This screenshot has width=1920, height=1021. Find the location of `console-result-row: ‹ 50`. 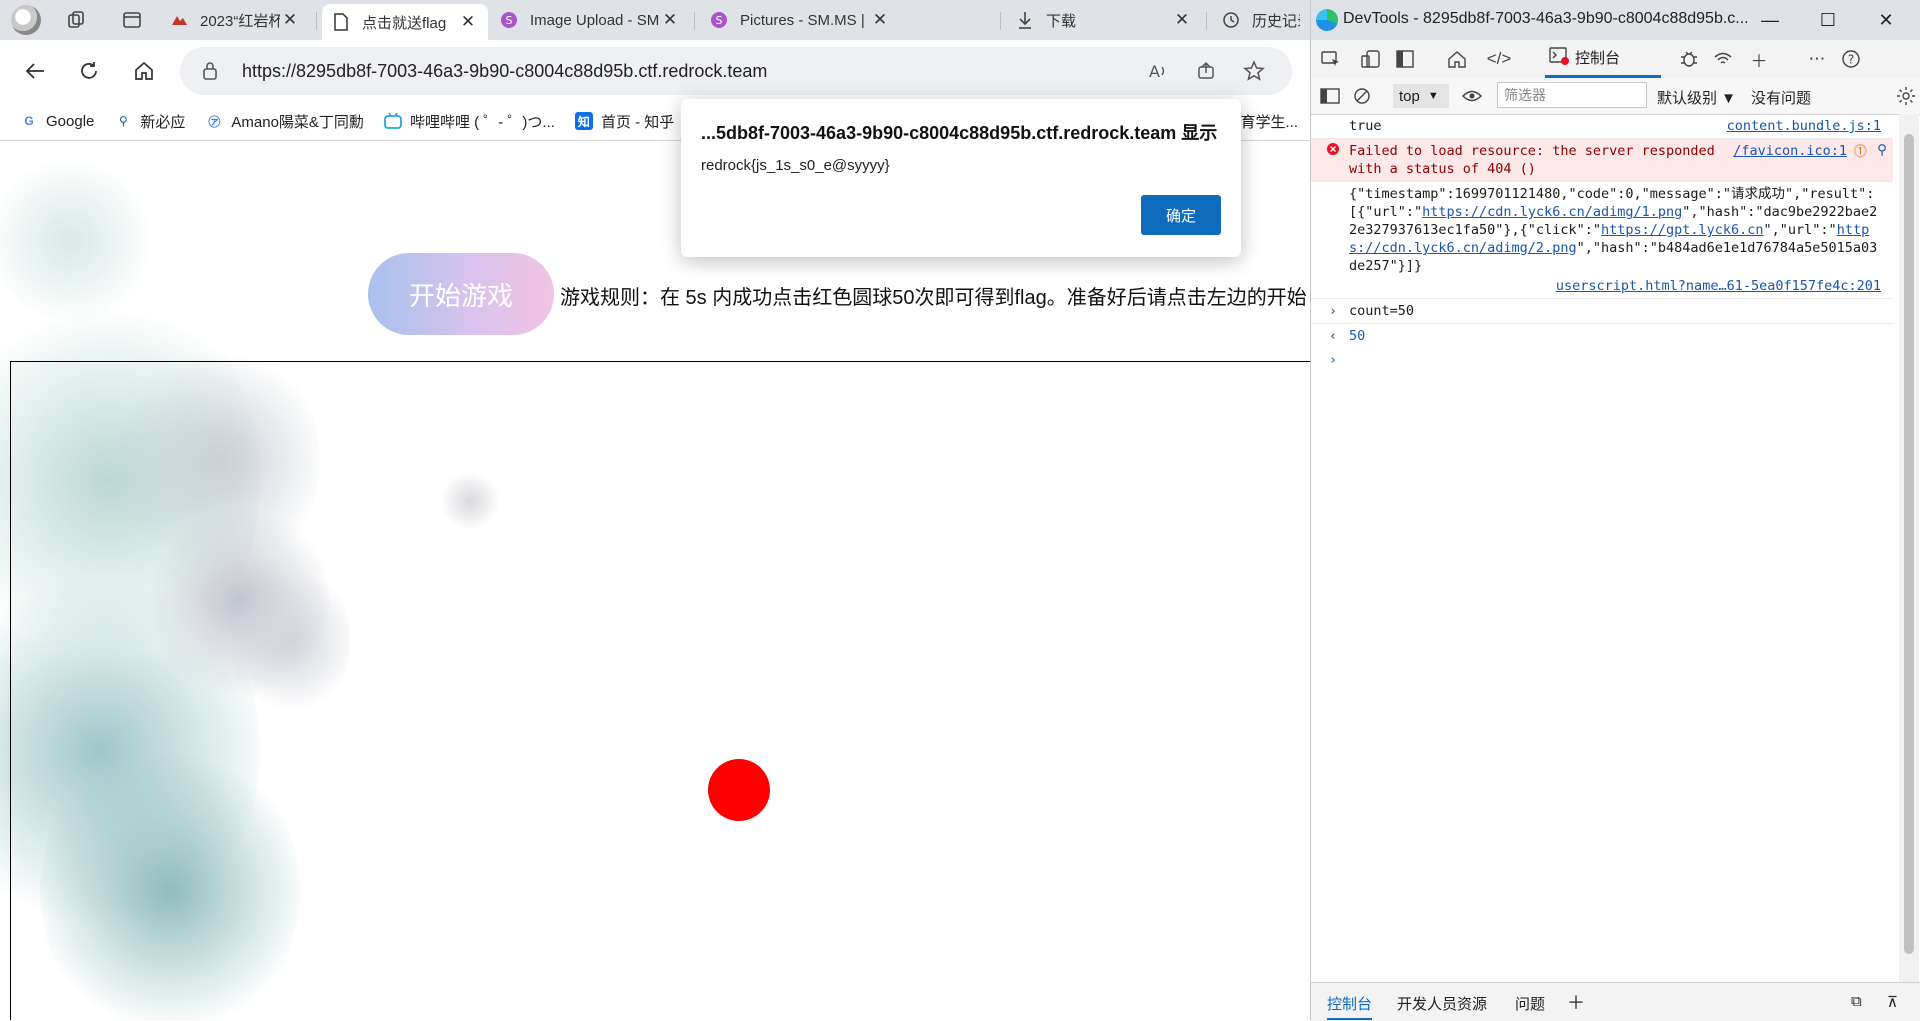

console-result-row: ‹ 50 is located at coordinates (1602, 336).